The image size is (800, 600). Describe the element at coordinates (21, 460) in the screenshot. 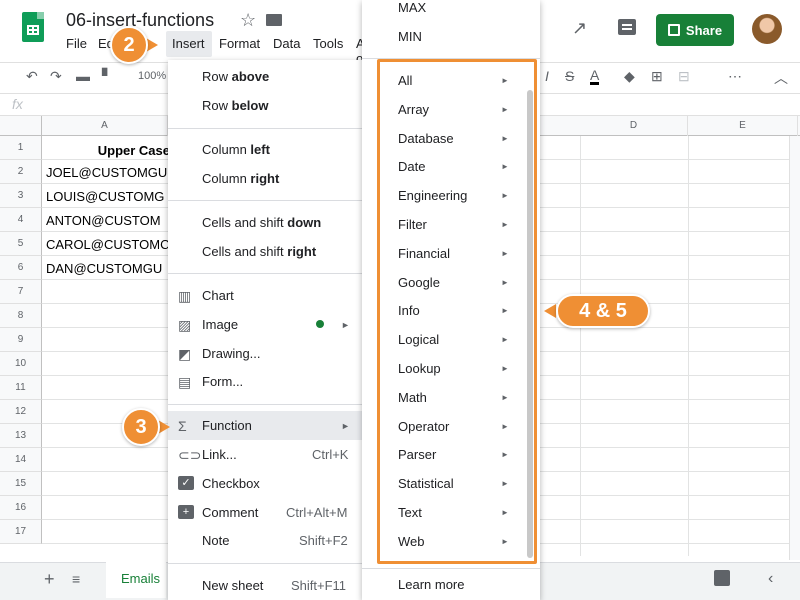

I see `row-header: 14` at that location.